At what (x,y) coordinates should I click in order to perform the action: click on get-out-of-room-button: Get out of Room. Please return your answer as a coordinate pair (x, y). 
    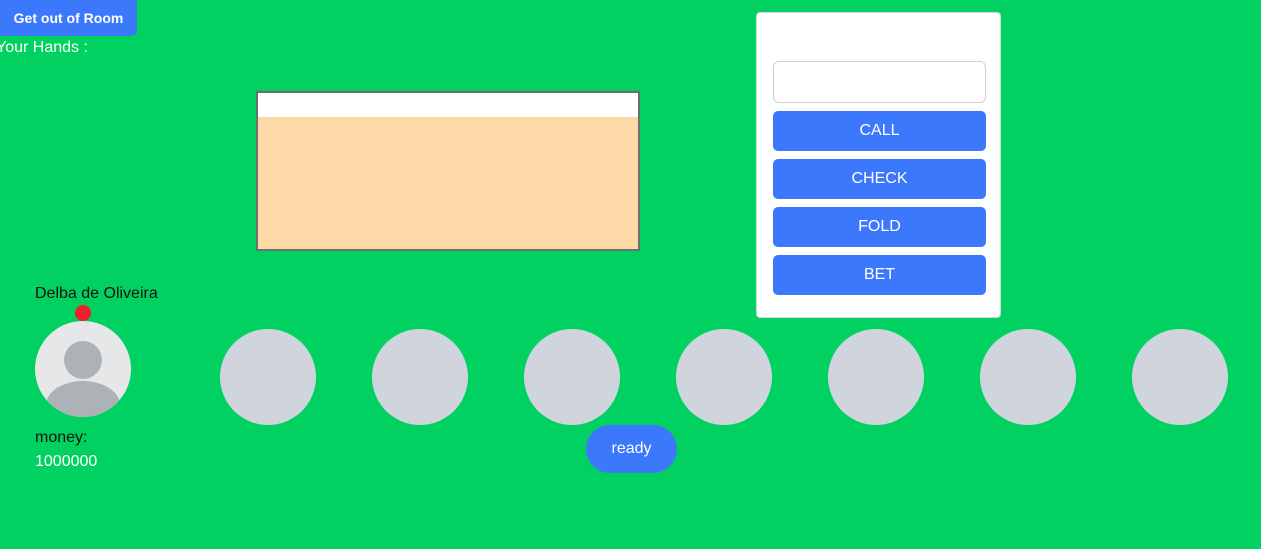
    Looking at the image, I should click on (68, 18).